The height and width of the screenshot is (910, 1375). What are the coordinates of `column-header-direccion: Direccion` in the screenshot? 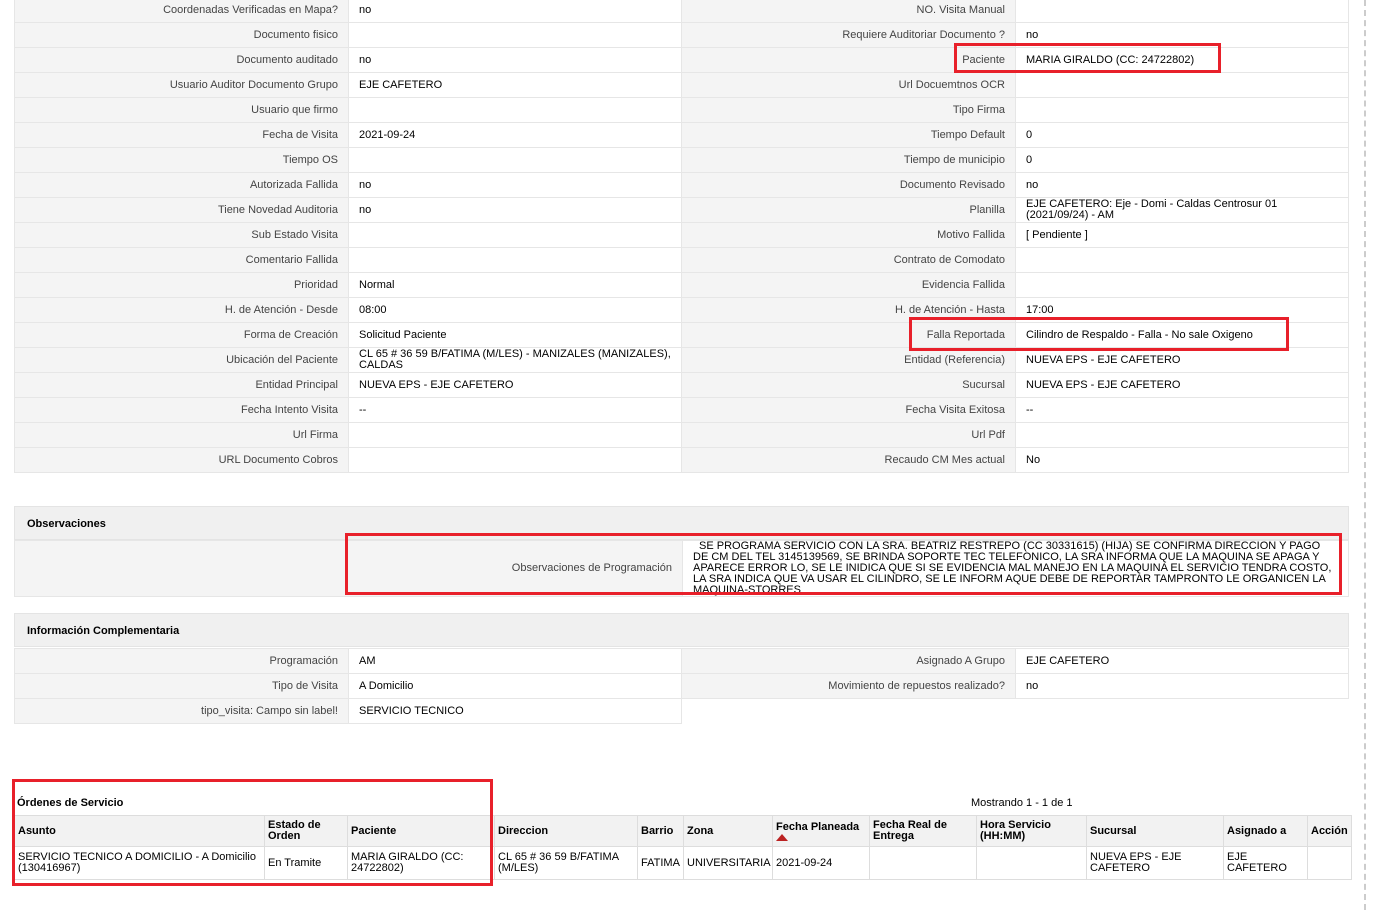 It's located at (566, 831).